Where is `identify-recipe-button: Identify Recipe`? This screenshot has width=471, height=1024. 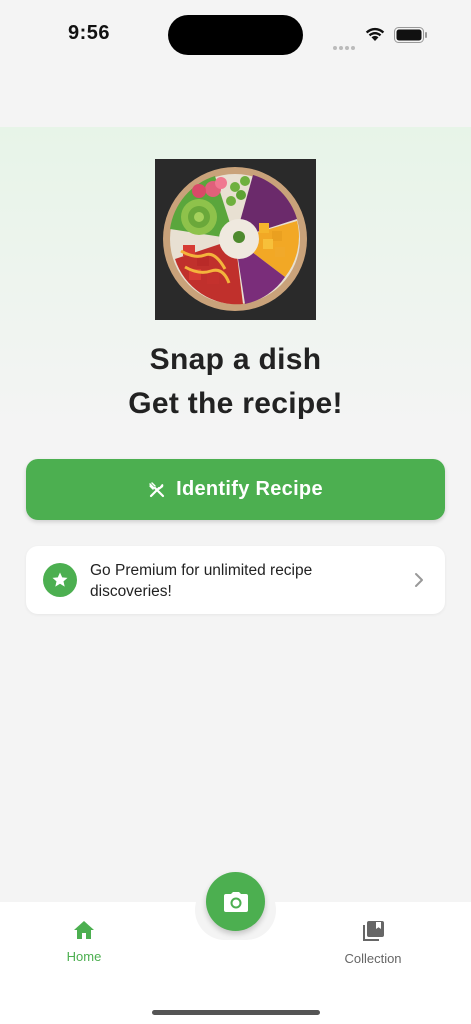
identify-recipe-button: Identify Recipe is located at coordinates (235, 489).